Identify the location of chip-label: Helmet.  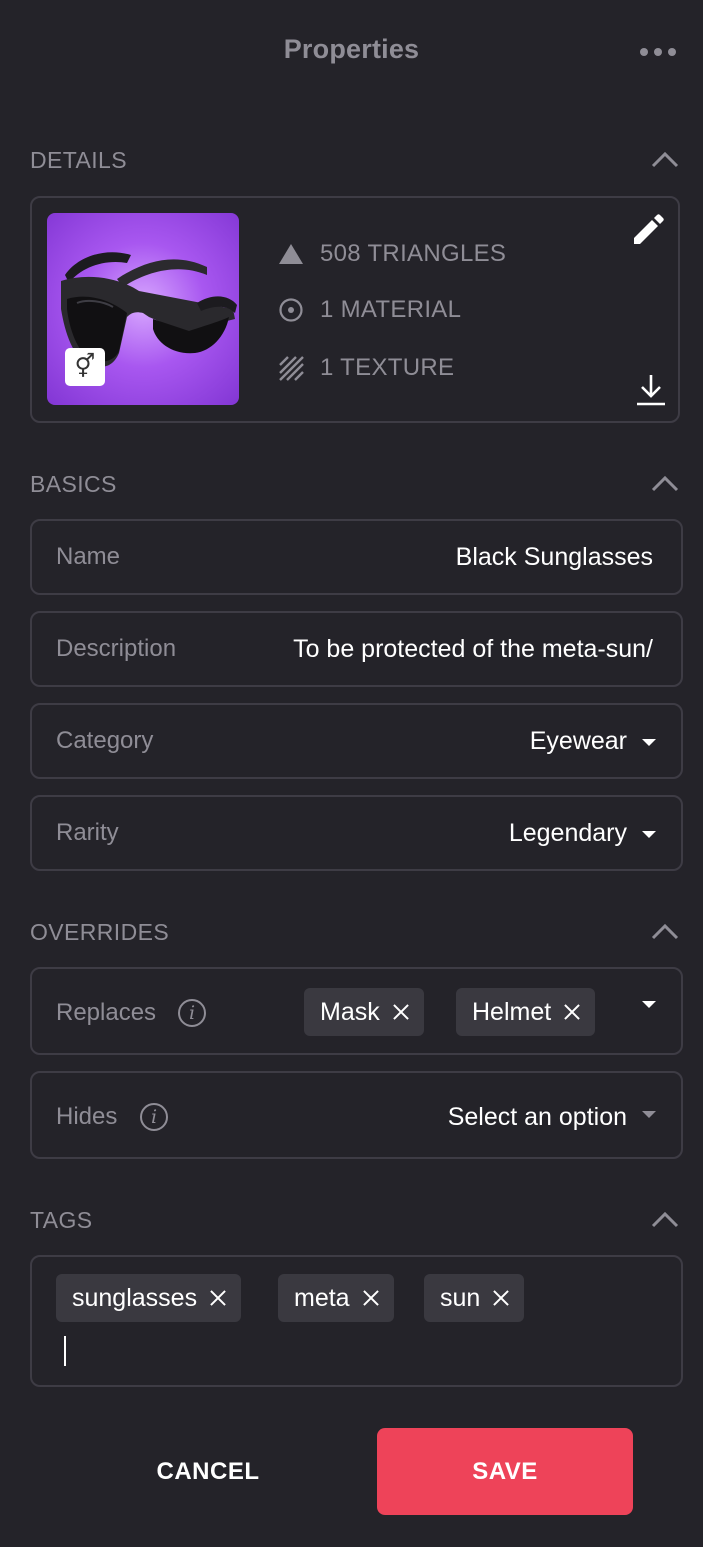
(512, 1011).